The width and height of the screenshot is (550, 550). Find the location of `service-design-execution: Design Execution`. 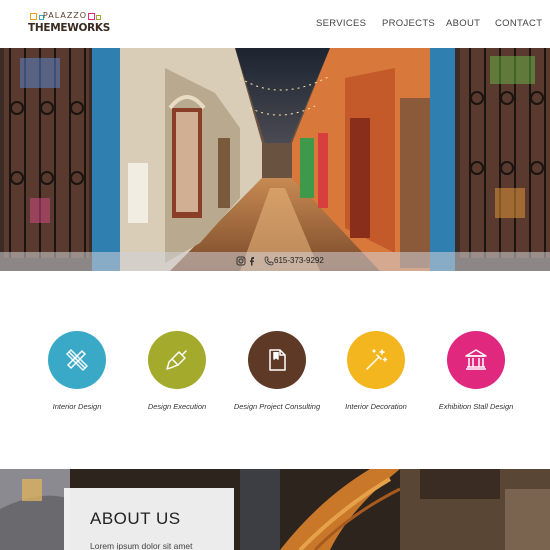

service-design-execution: Design Execution is located at coordinates (177, 376).